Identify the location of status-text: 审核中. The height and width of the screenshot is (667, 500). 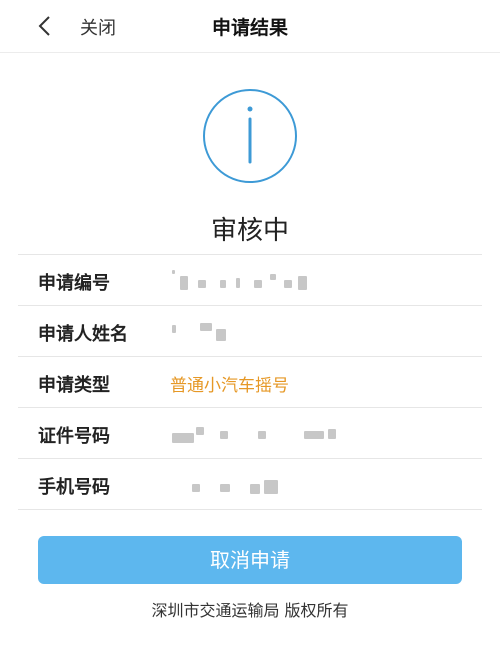
(249, 231).